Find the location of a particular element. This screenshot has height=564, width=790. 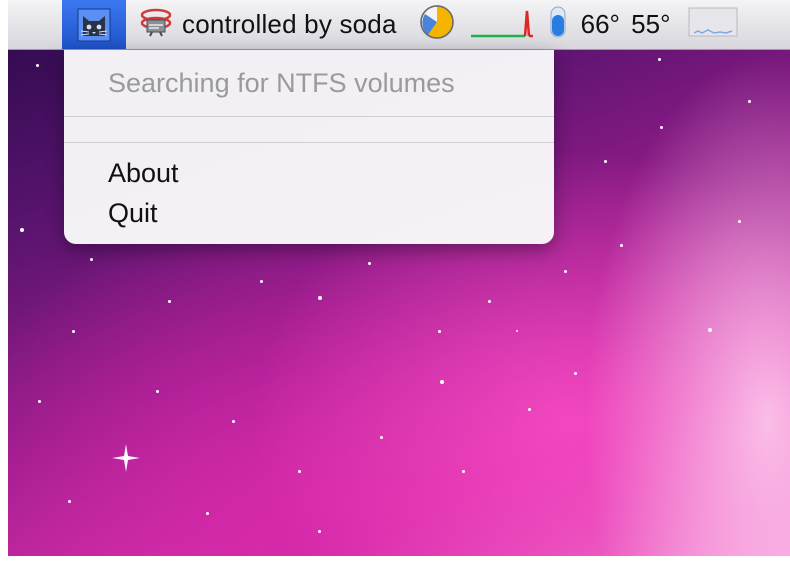

bright-star is located at coordinates (126, 458).